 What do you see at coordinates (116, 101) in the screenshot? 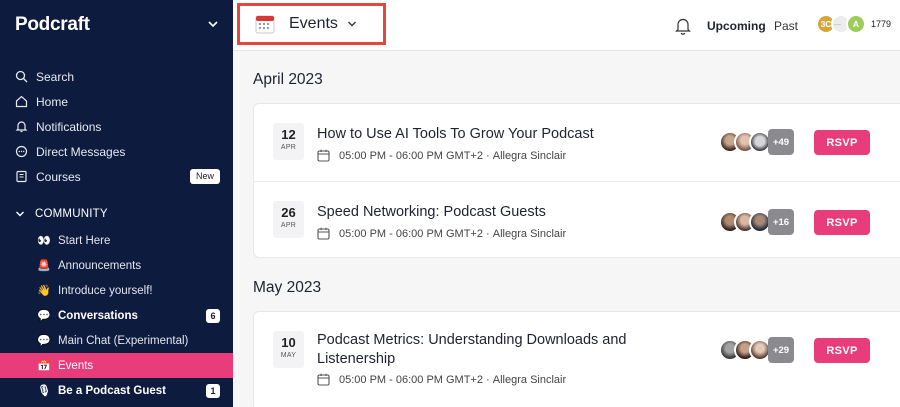
I see `nav-item-home: Home` at bounding box center [116, 101].